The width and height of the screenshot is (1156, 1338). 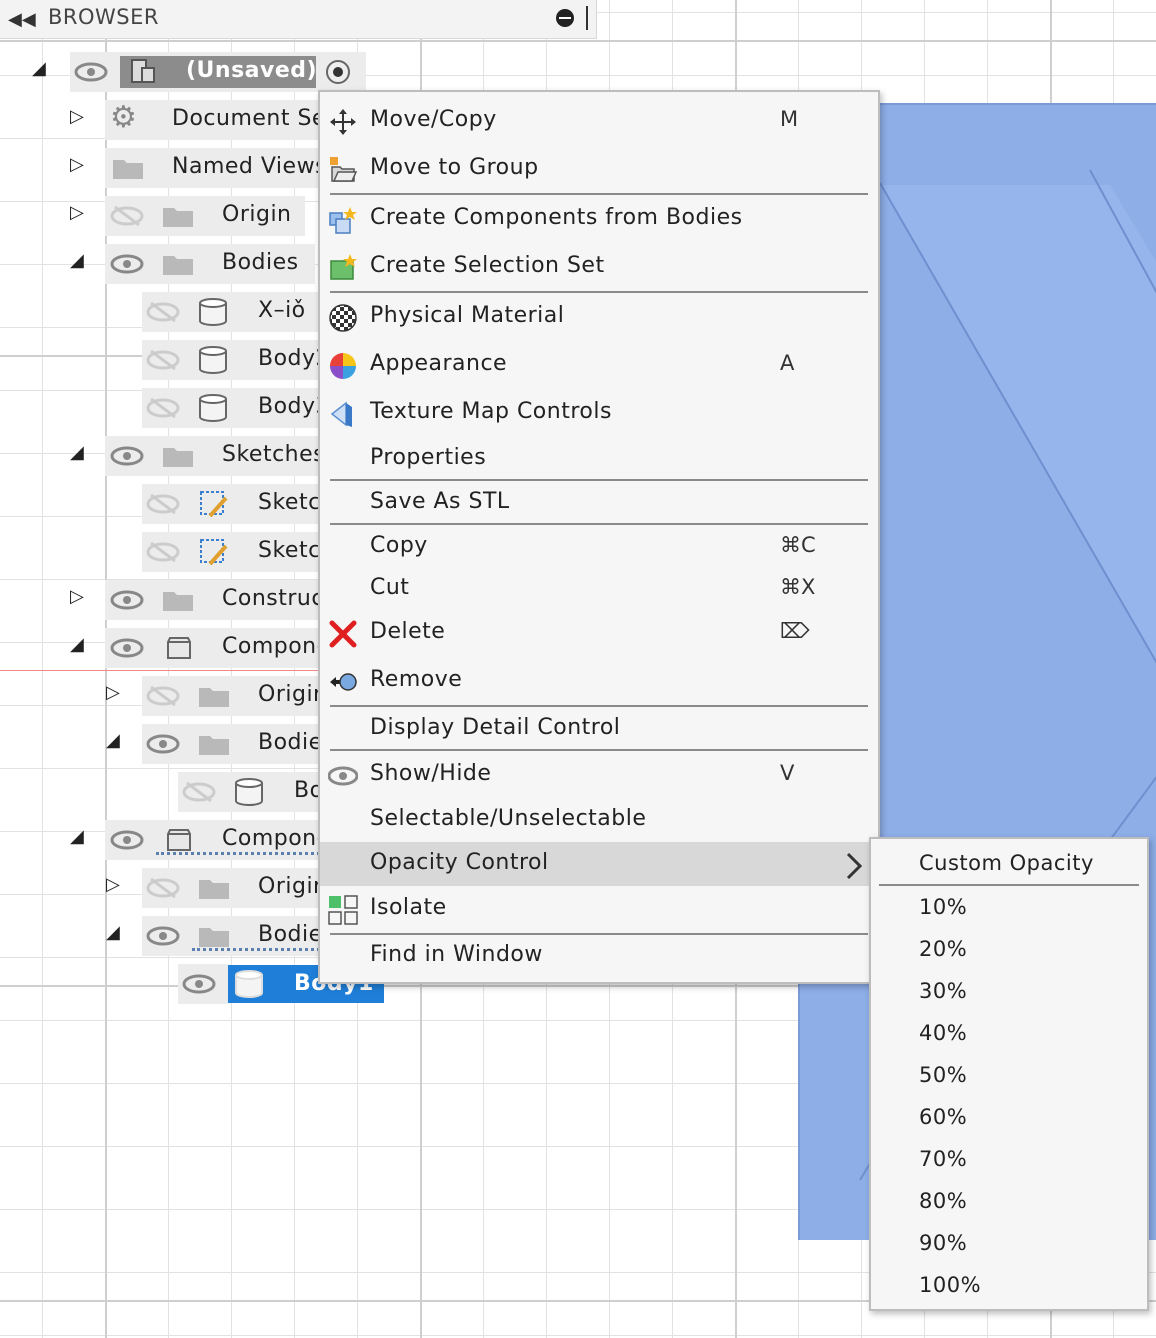 What do you see at coordinates (599, 365) in the screenshot?
I see `menu-item-appearance: Appearance A` at bounding box center [599, 365].